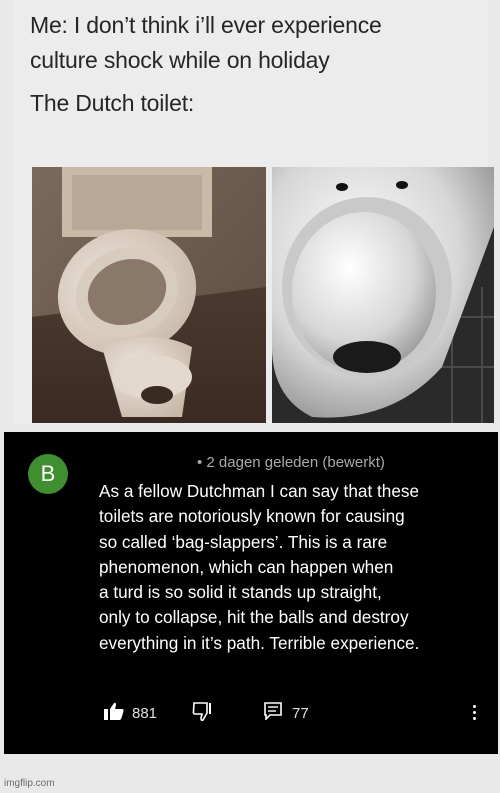 The image size is (500, 793). I want to click on thumbs-down-icon, so click(203, 714).